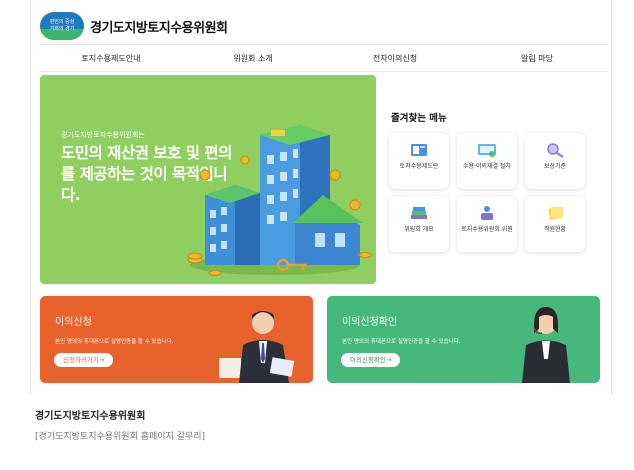 The width and height of the screenshot is (634, 470). Describe the element at coordinates (257, 347) in the screenshot. I see `businessman-illustration` at that location.